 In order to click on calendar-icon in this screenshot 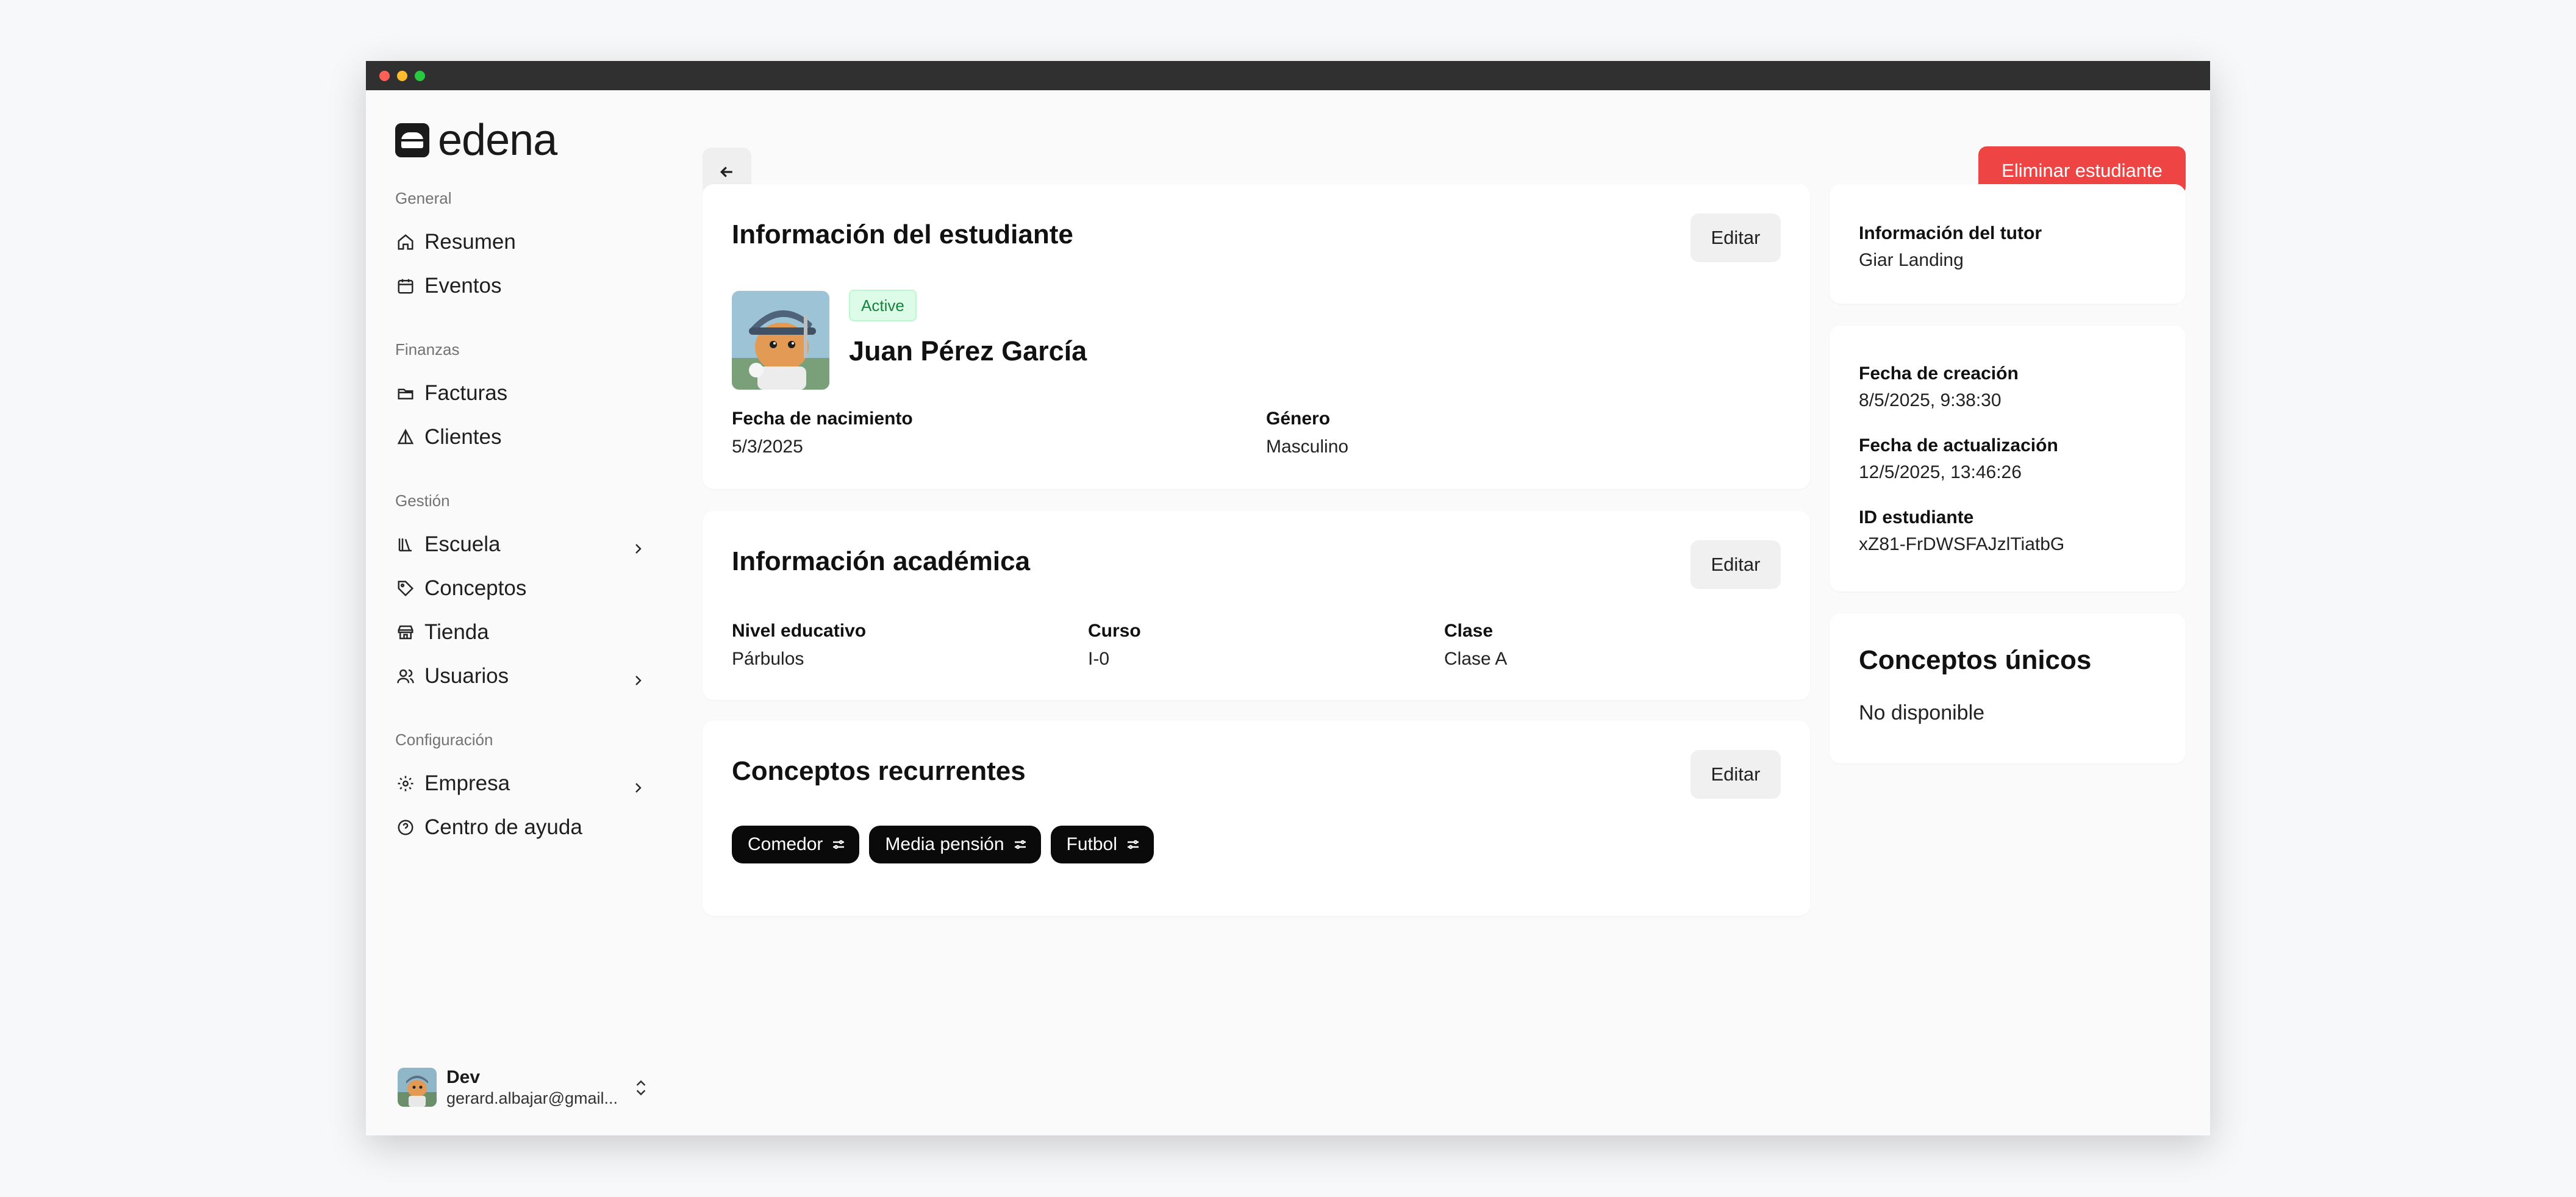, I will do `click(405, 286)`.